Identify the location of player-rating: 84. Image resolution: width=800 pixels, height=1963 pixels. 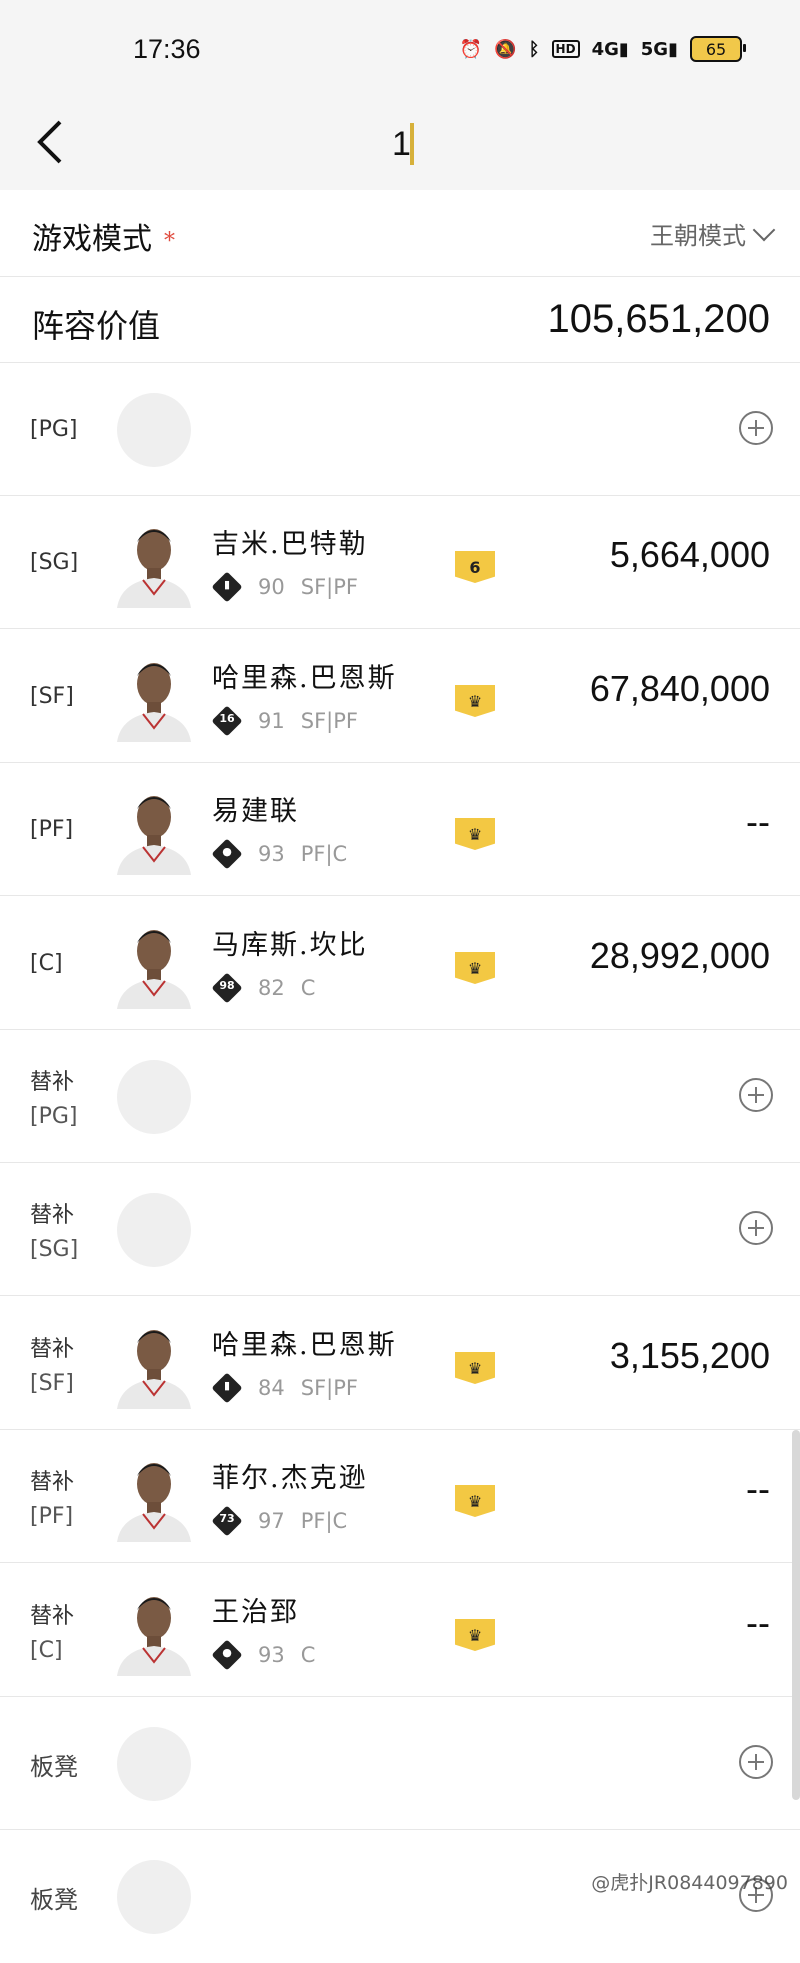
(271, 1388).